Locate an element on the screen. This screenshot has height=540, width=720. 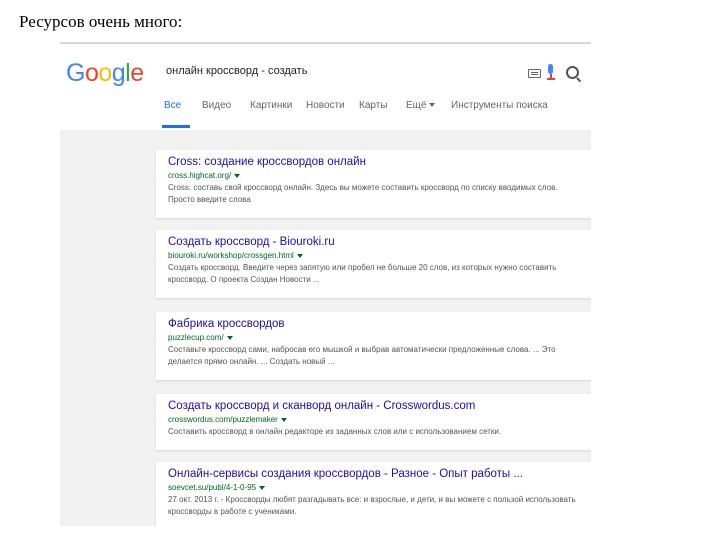
mic-icon is located at coordinates (551, 73).